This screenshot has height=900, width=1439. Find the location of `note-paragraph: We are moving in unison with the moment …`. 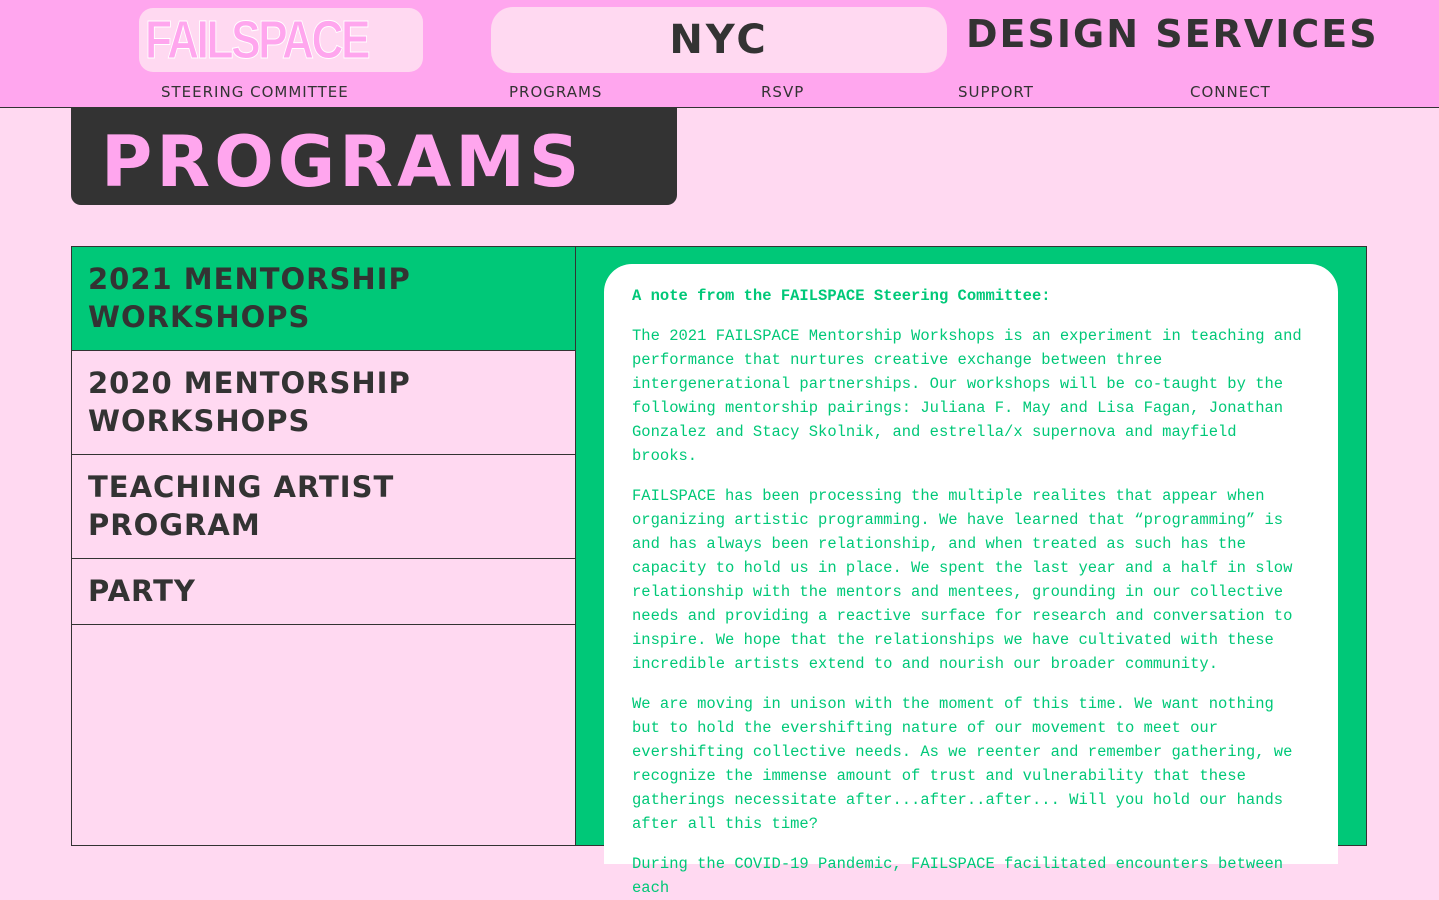

note-paragraph: We are moving in unison with the moment … is located at coordinates (962, 764).